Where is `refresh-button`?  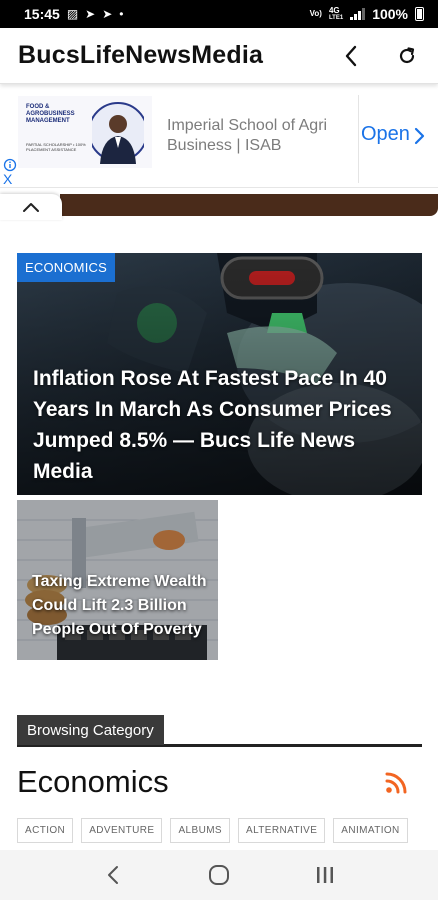
refresh-button is located at coordinates (407, 56).